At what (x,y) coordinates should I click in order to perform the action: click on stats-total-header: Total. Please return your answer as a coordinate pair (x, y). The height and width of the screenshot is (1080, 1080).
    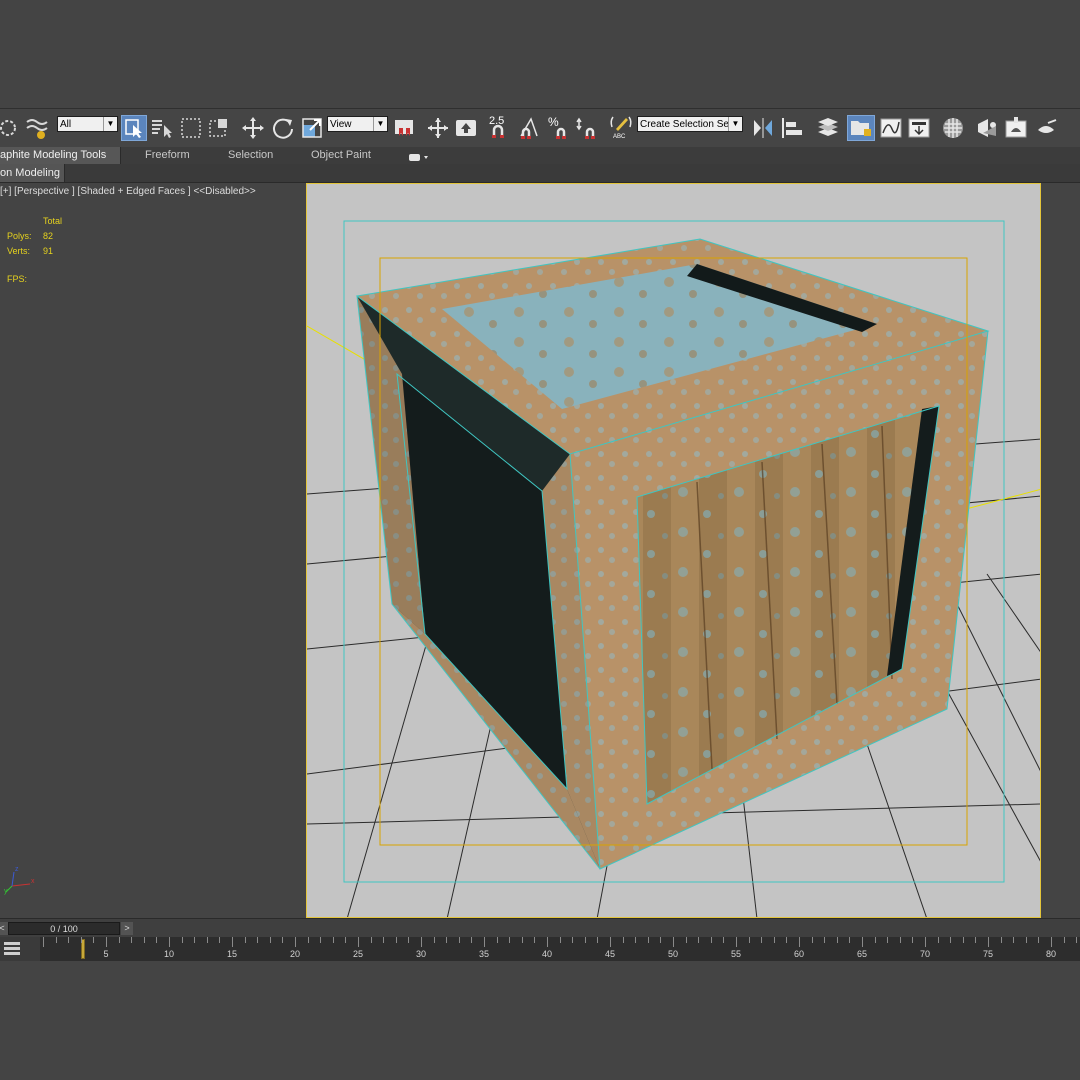
    Looking at the image, I should click on (53, 221).